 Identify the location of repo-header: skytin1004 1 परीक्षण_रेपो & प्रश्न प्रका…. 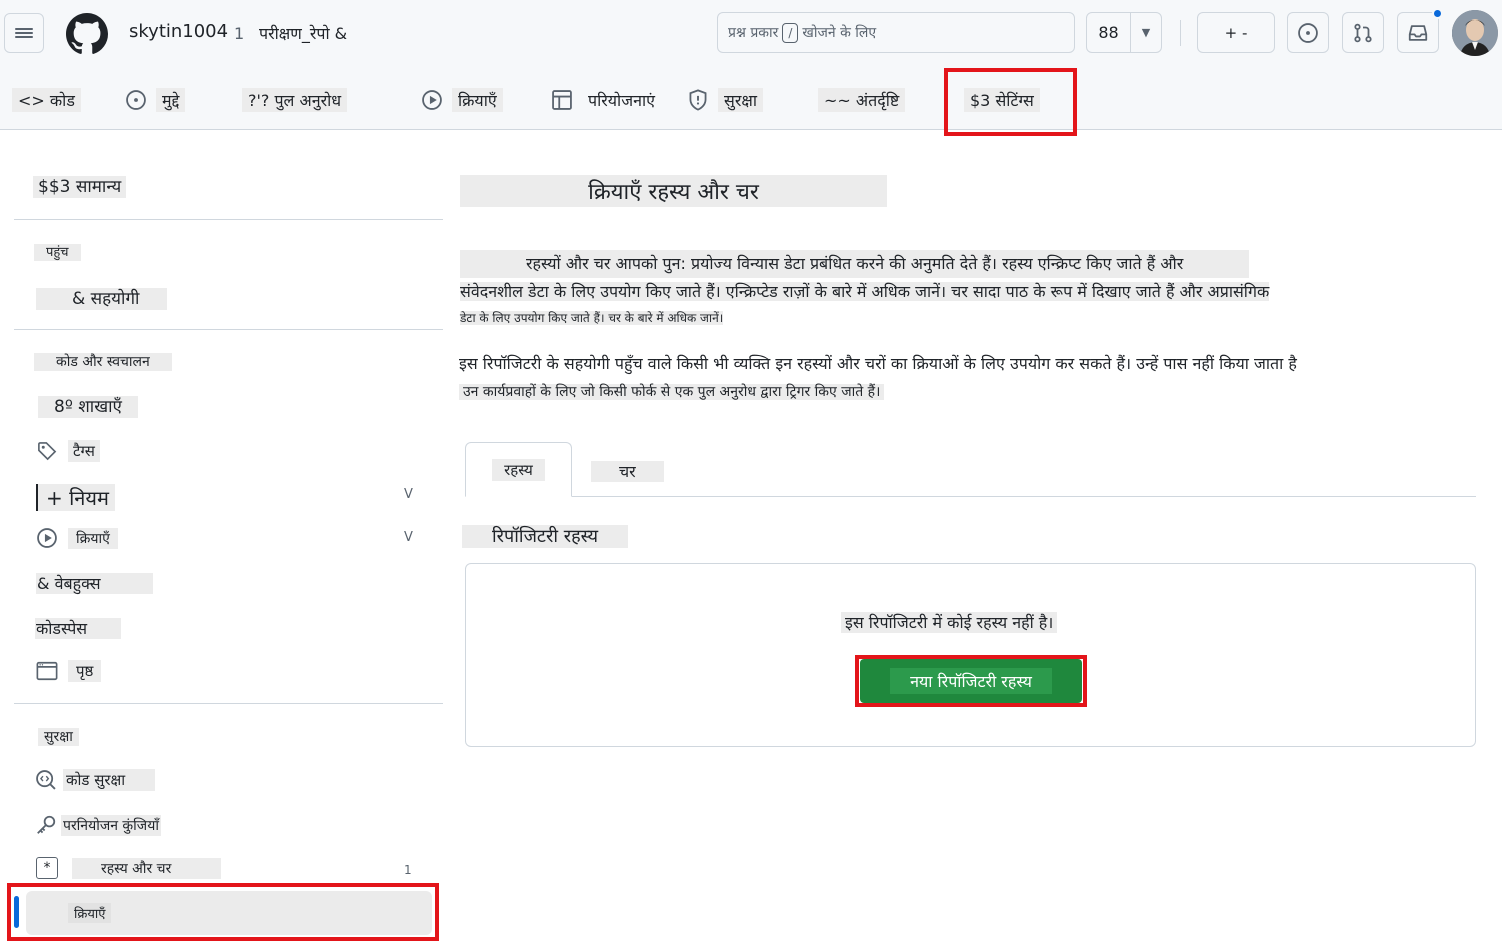
(751, 68).